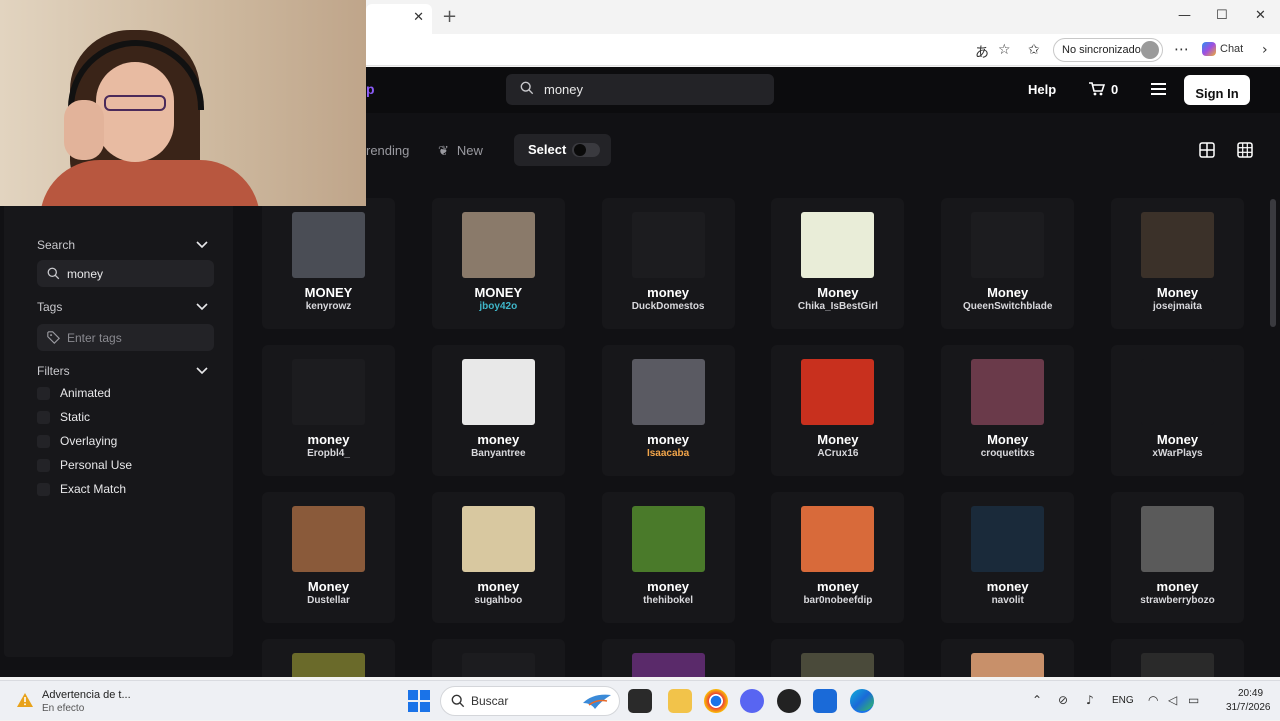  What do you see at coordinates (328, 453) in the screenshot?
I see `emote-author: Eropbl4_` at bounding box center [328, 453].